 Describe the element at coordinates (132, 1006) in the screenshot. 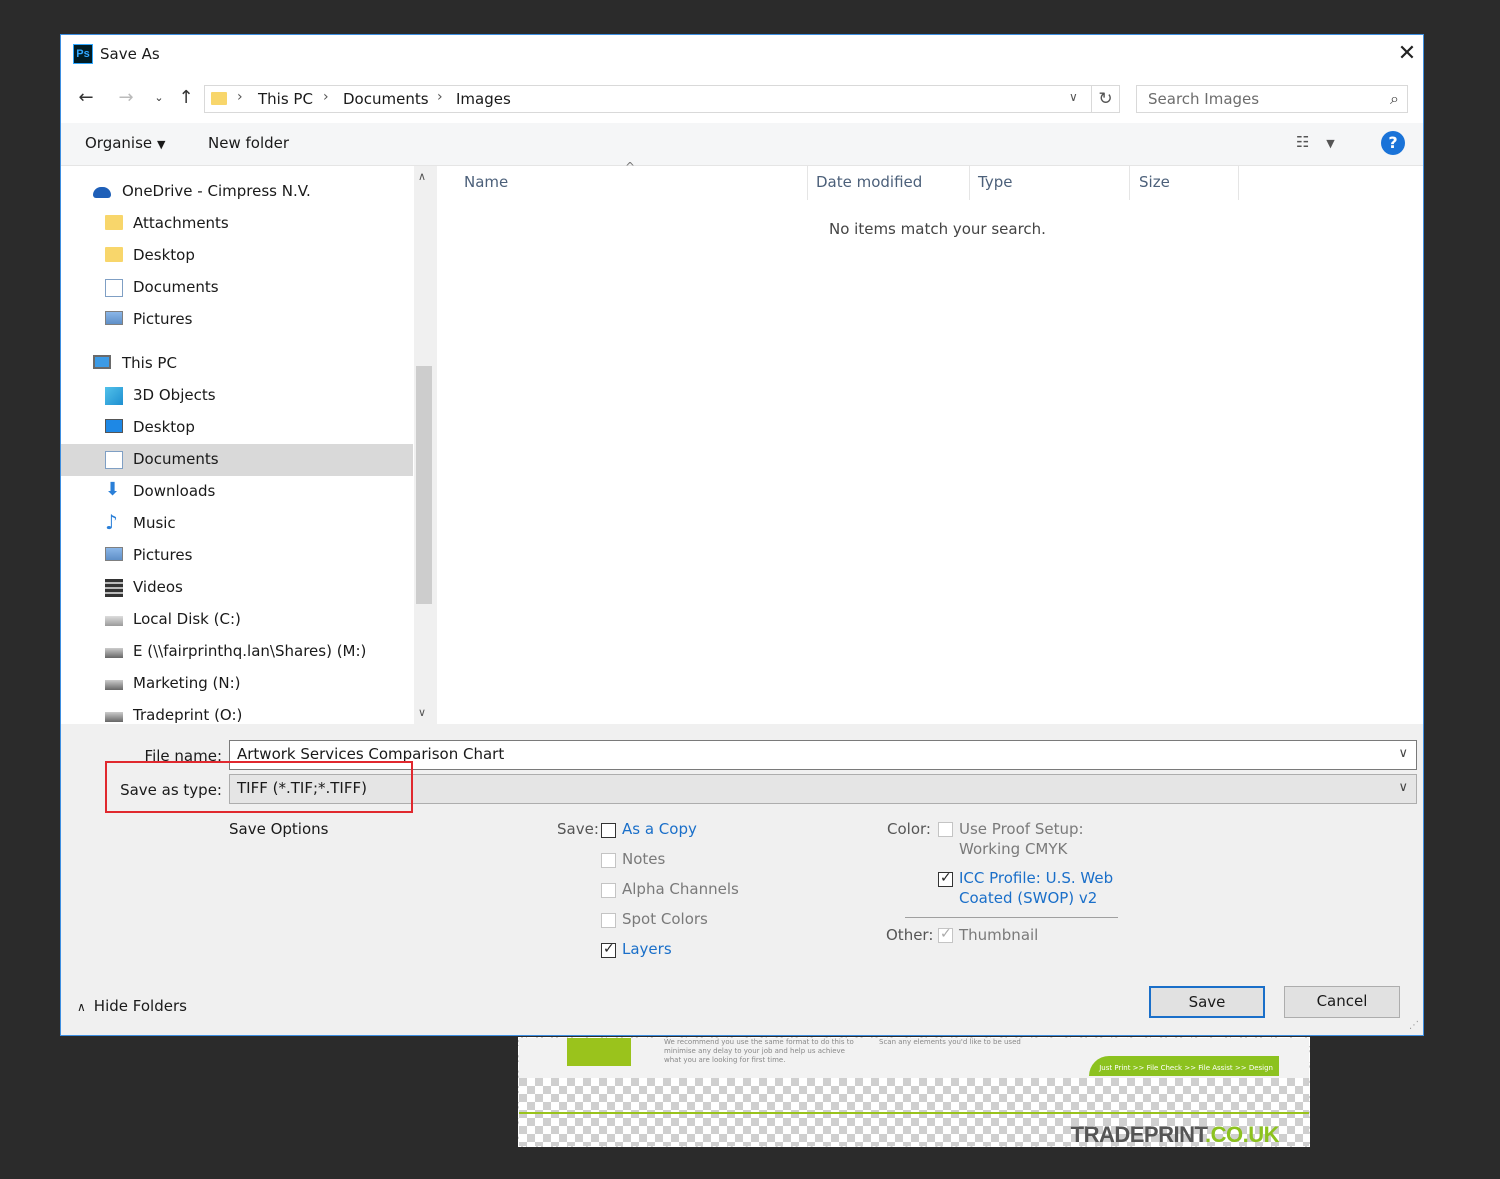

I see `hide-folders-button: ∧ Hide Folders` at that location.